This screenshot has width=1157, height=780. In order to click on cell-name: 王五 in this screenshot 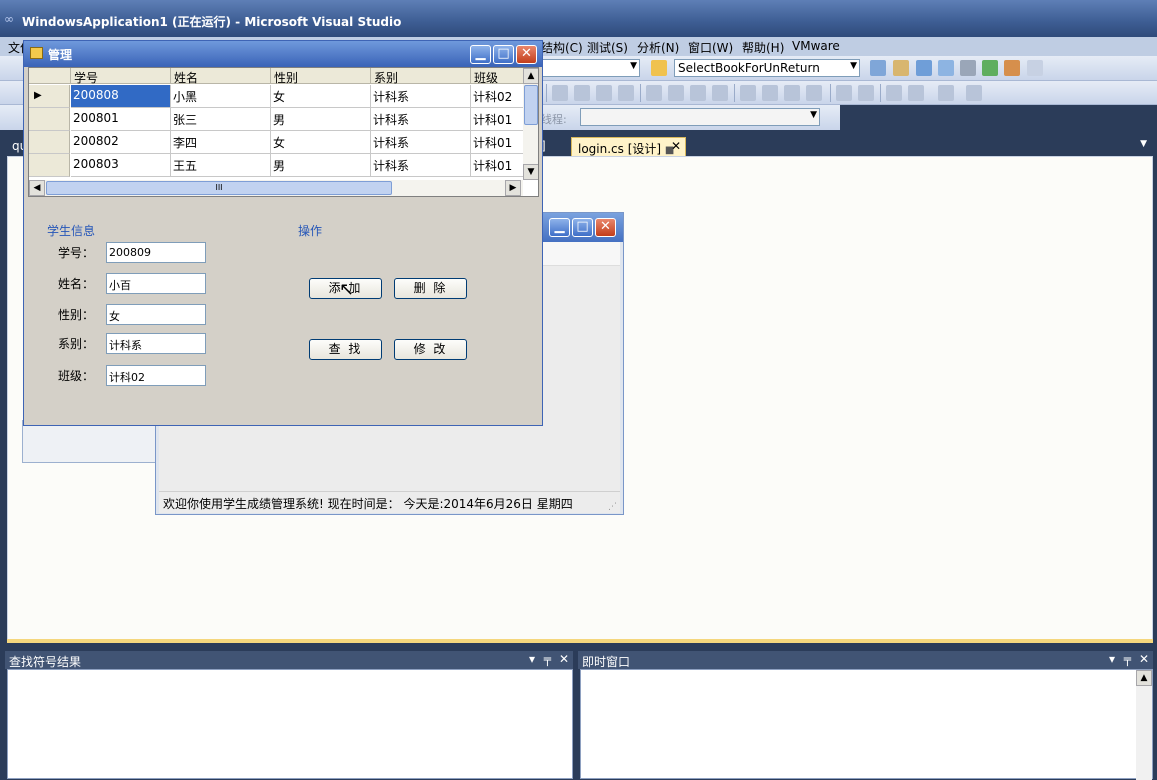, I will do `click(221, 165)`.